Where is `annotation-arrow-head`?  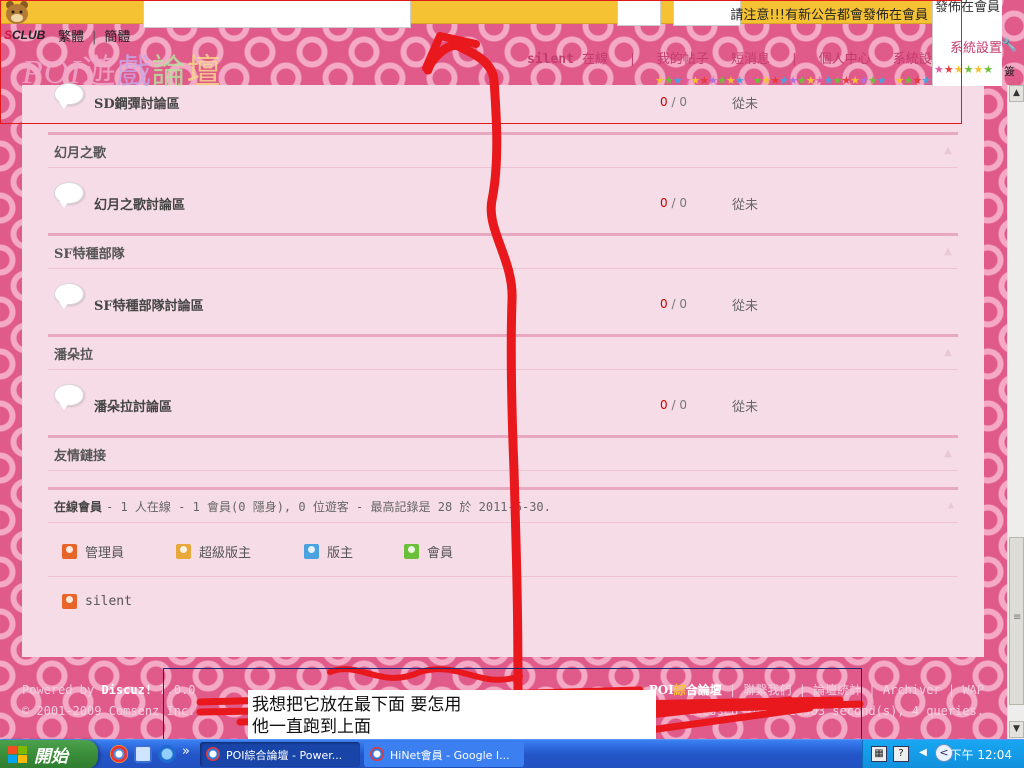
annotation-arrow-head is located at coordinates (451, 52).